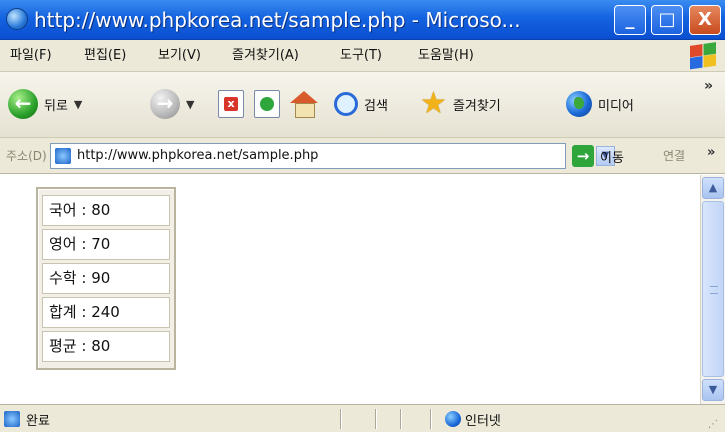 This screenshot has width=725, height=432. I want to click on score-row-average: 평균 : 80, so click(106, 346).